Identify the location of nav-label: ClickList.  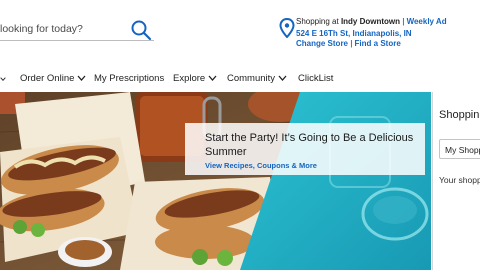
(316, 78).